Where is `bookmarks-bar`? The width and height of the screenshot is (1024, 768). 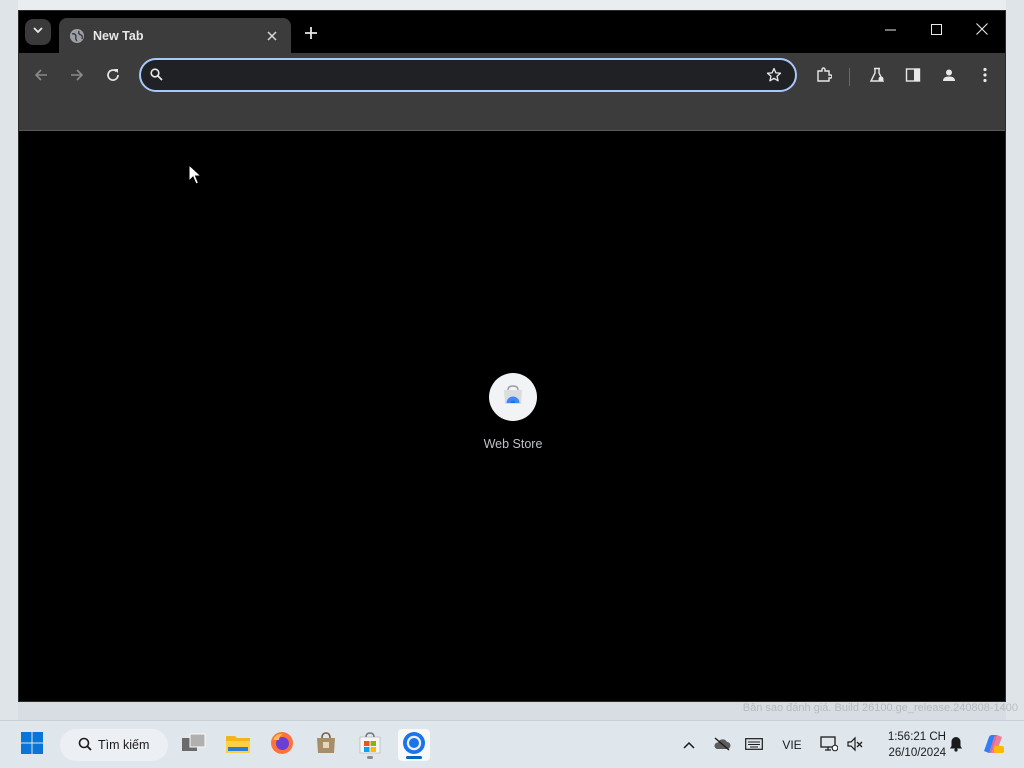
bookmarks-bar is located at coordinates (512, 115).